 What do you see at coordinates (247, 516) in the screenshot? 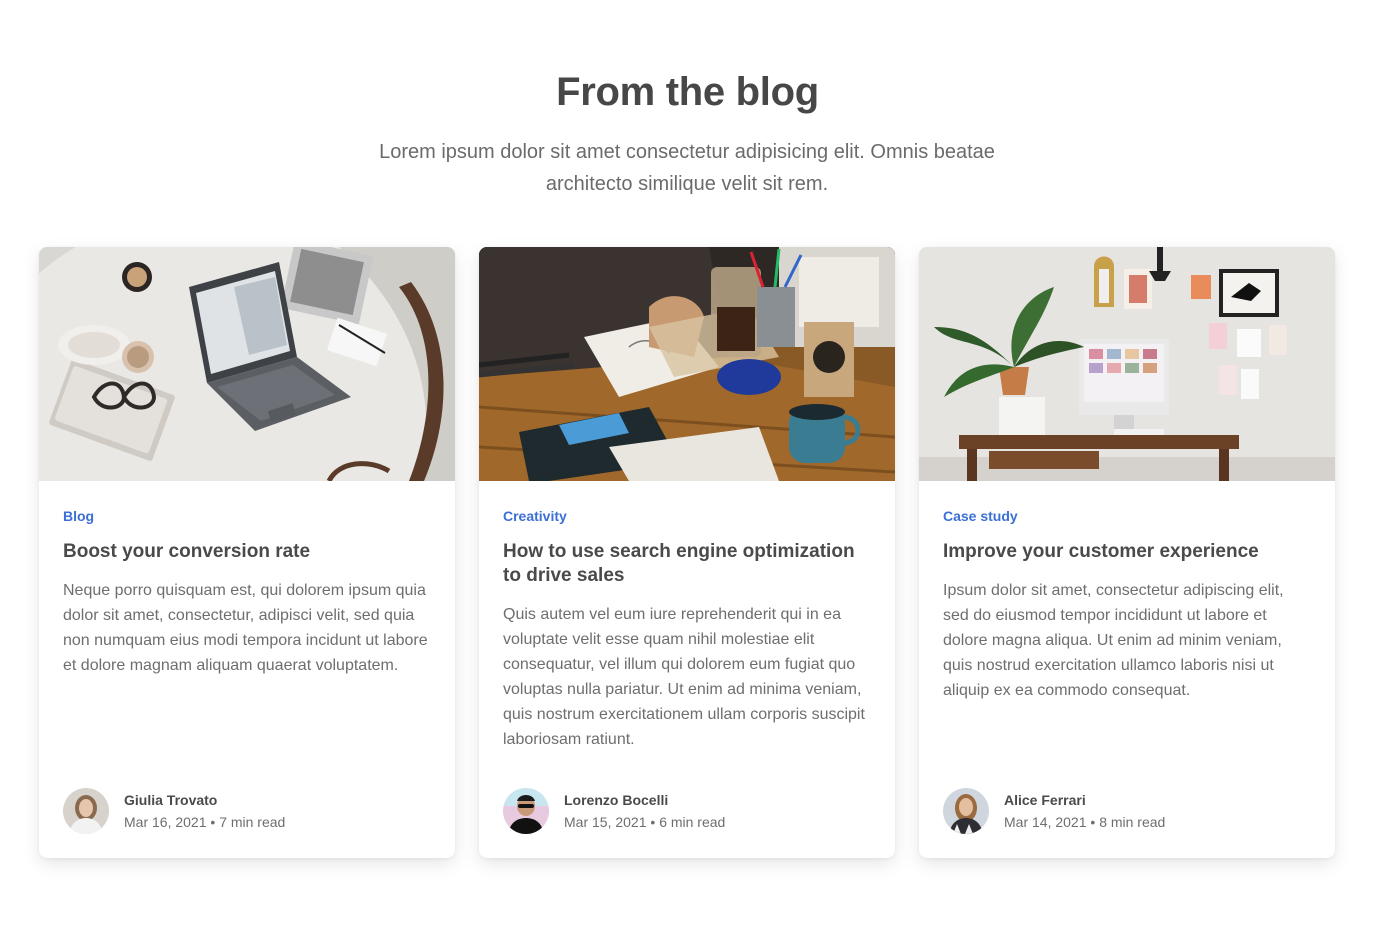
I see `post-category-link: Blog` at bounding box center [247, 516].